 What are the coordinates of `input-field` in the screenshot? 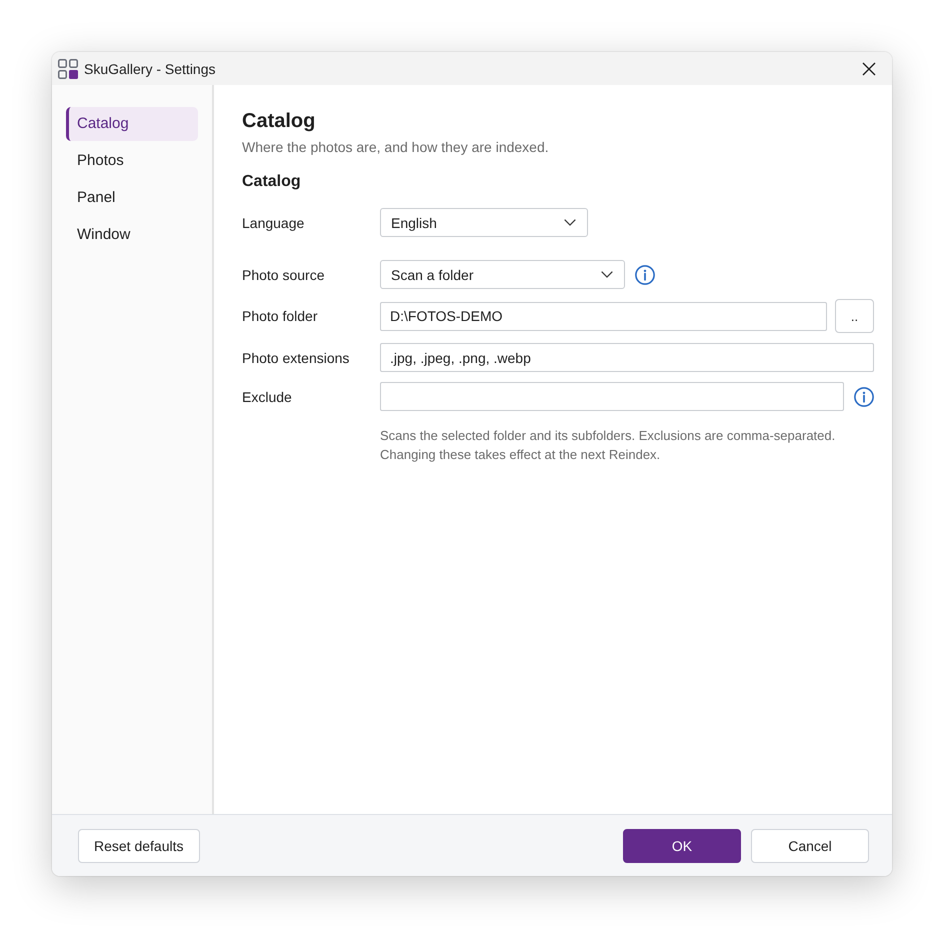 It's located at (612, 396).